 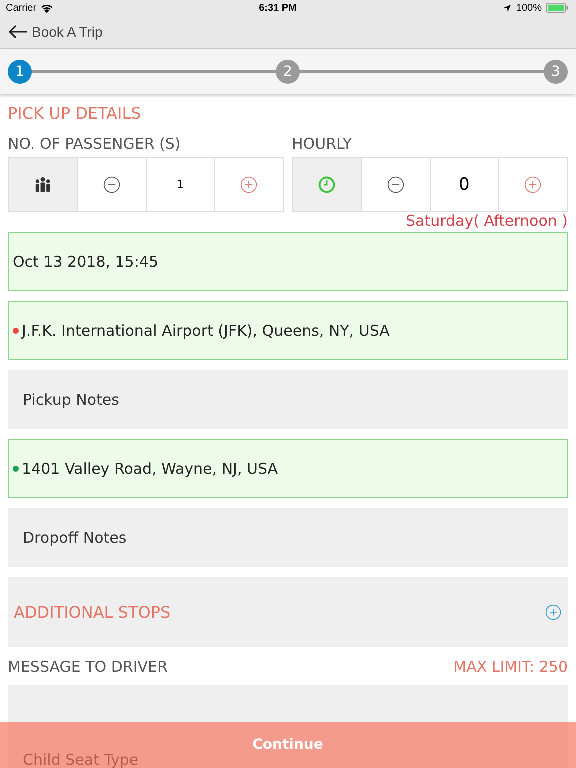 I want to click on address-field: 1401 Valley Road, Wayne, NJ, USA, so click(x=288, y=468).